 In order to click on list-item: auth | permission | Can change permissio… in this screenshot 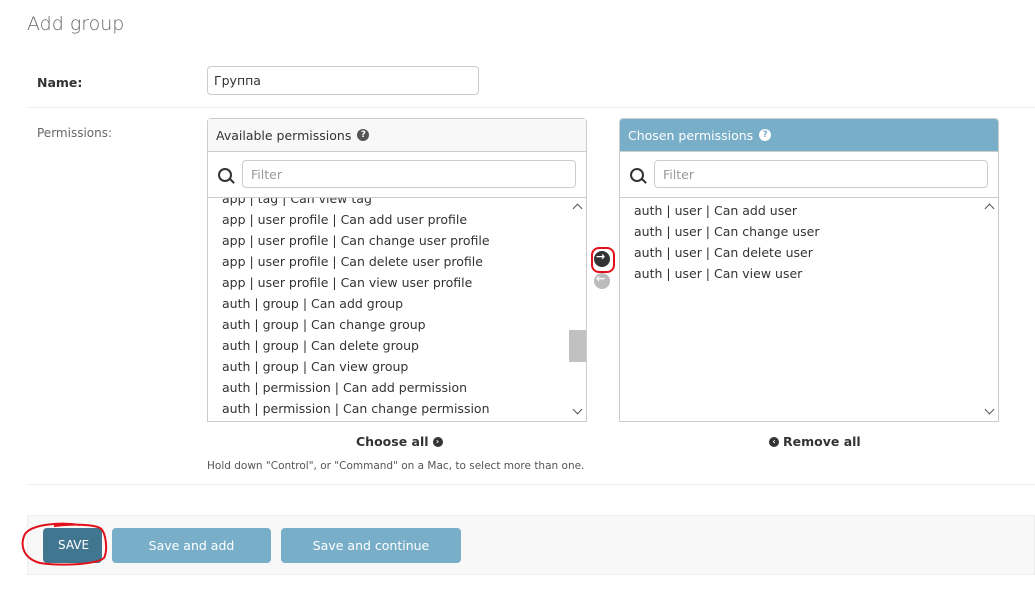, I will do `click(356, 408)`.